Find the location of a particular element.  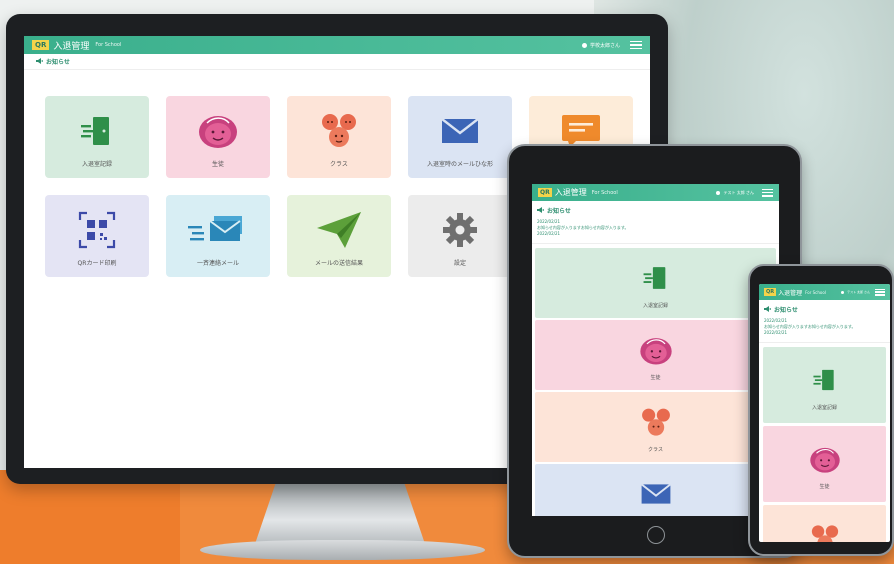

menu-tile-bulk-mail: 一斉連絡メール is located at coordinates (218, 236).